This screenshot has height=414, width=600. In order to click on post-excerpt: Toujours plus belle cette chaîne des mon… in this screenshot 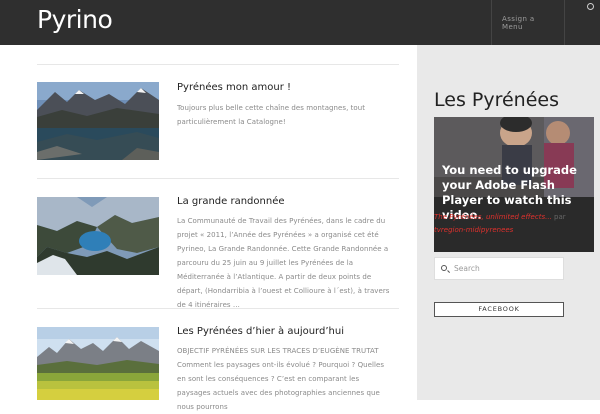, I will do `click(271, 115)`.